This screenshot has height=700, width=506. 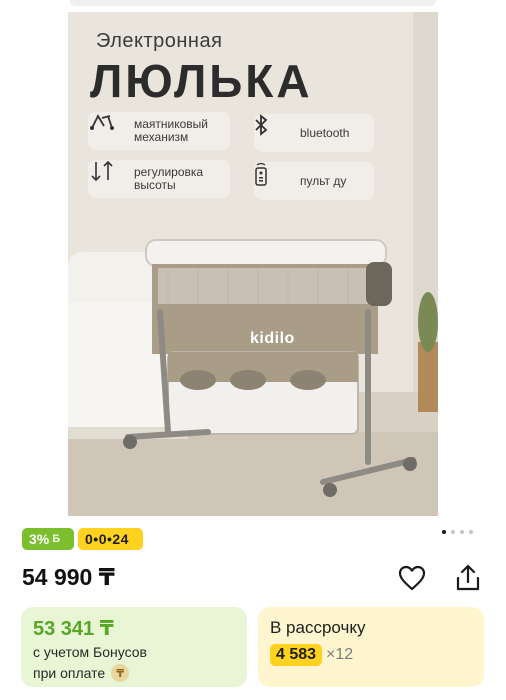 What do you see at coordinates (120, 673) in the screenshot?
I see `bonus-coin-icon: ₸` at bounding box center [120, 673].